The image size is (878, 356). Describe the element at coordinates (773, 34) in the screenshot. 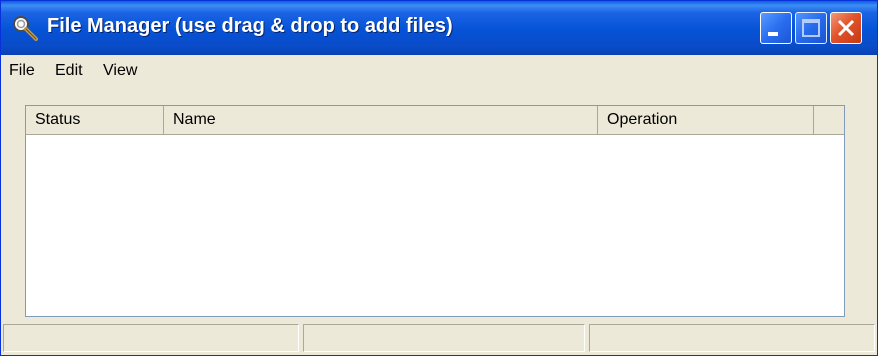

I see `minimize-icon` at that location.